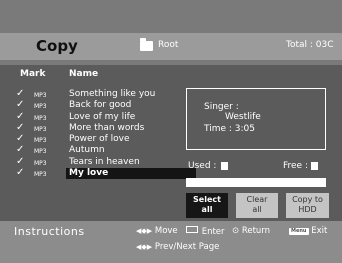 The height and width of the screenshot is (263, 342). What do you see at coordinates (202, 166) in the screenshot?
I see `used-label: Used :` at bounding box center [202, 166].